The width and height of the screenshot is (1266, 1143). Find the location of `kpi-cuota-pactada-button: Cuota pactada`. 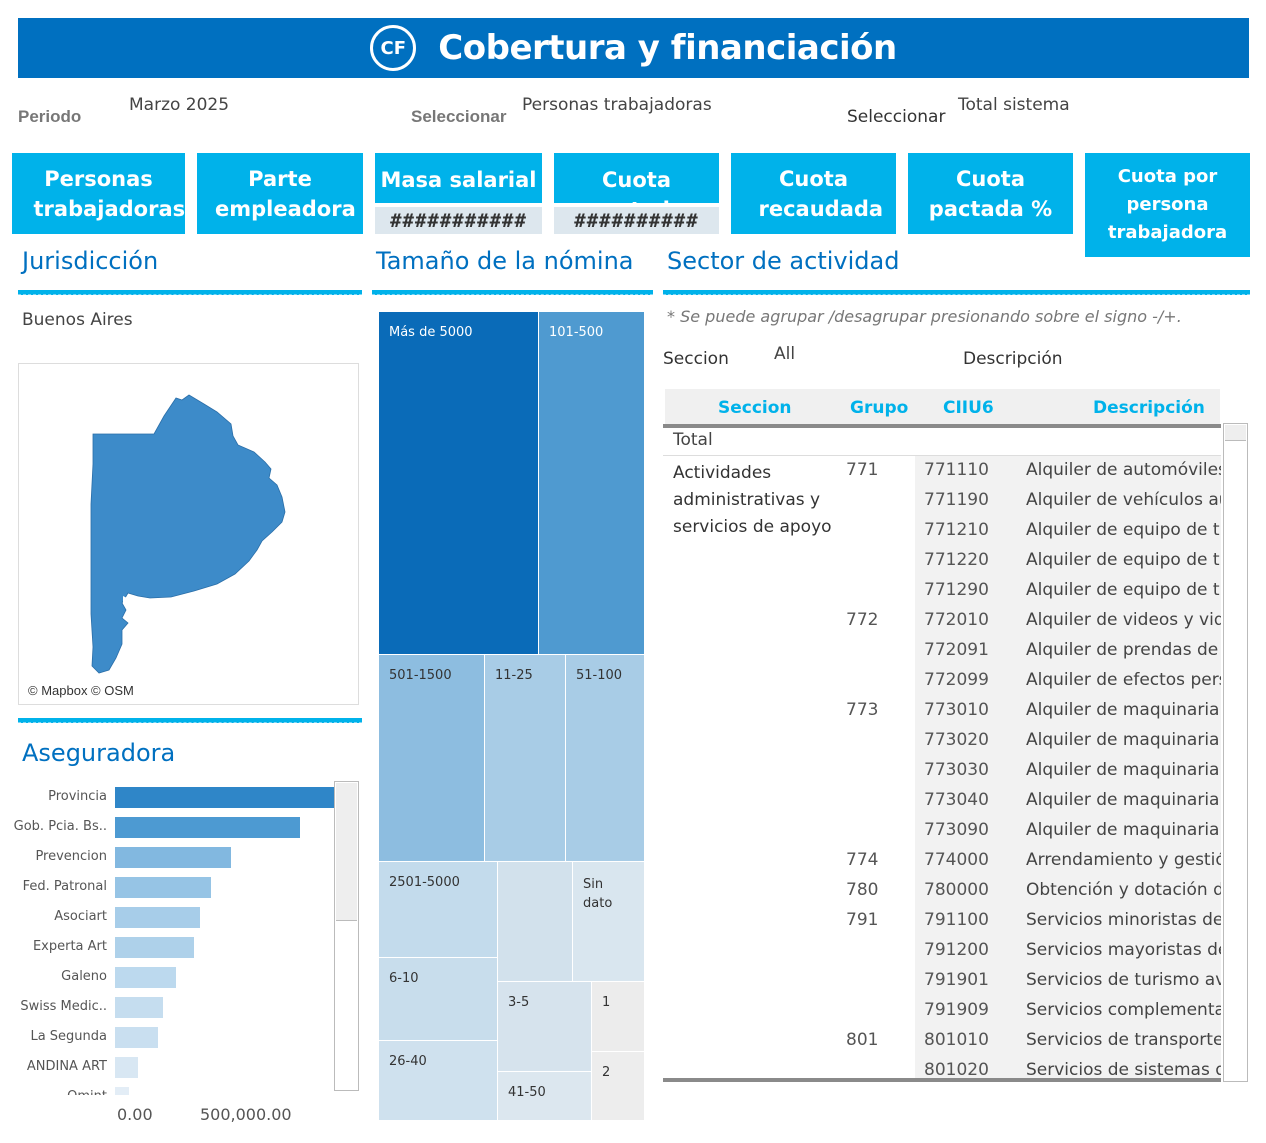

kpi-cuota-pactada-button: Cuota pactada is located at coordinates (636, 187).